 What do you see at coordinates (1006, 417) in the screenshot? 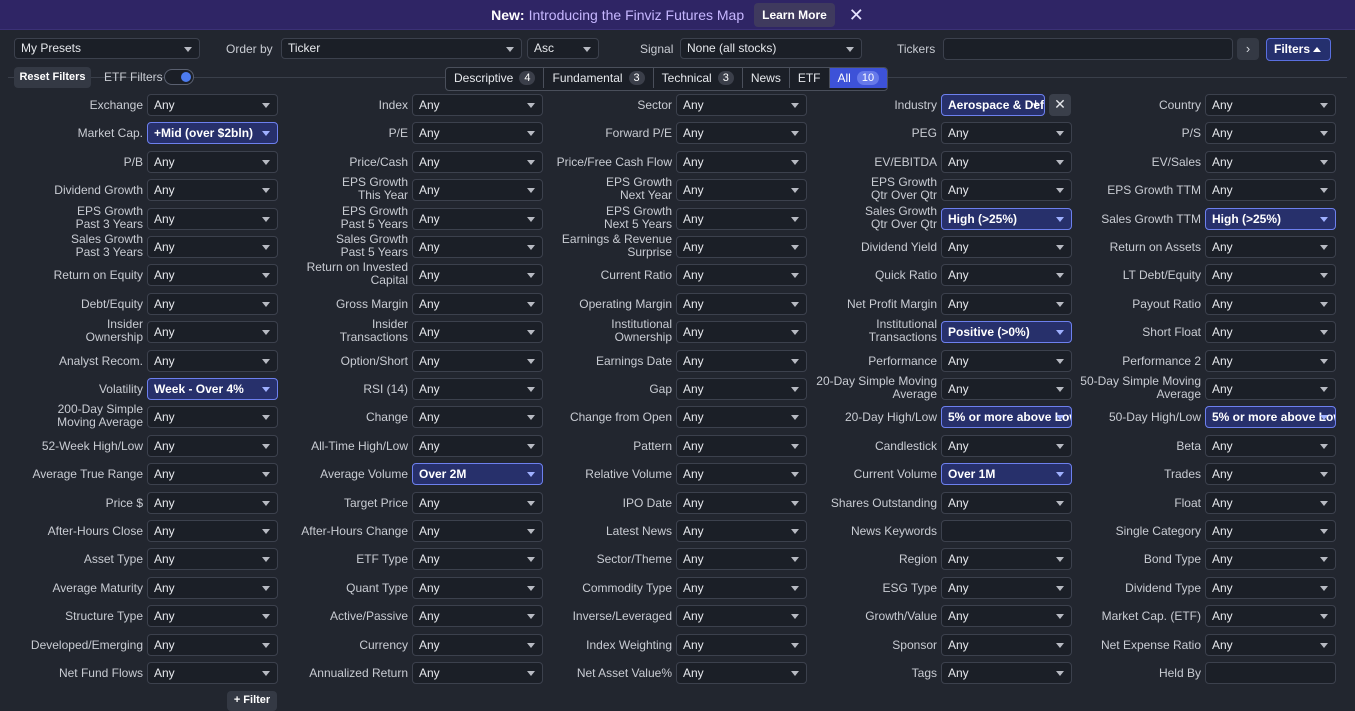
I see `filter-select-20-day-high-low: 5% or more above Low` at bounding box center [1006, 417].